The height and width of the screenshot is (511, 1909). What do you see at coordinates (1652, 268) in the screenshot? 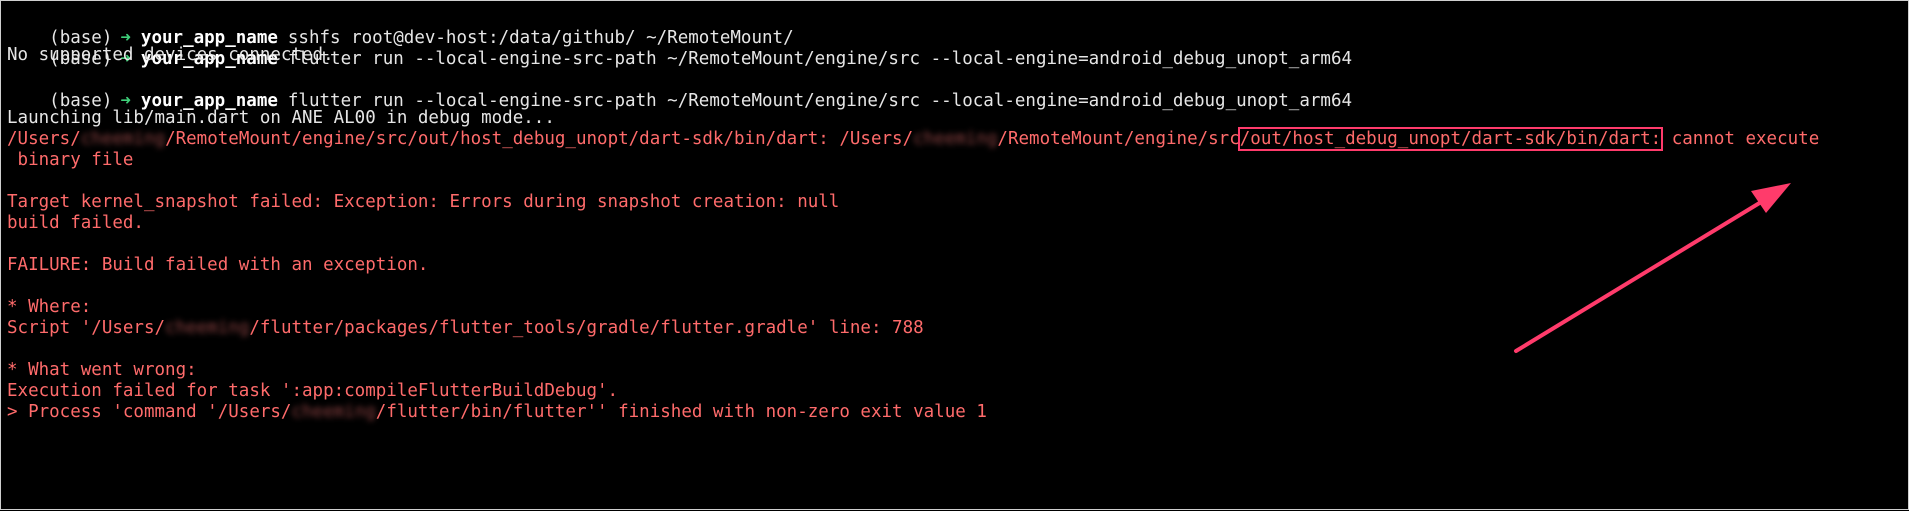
I see `annotation-arrow-icon` at bounding box center [1652, 268].